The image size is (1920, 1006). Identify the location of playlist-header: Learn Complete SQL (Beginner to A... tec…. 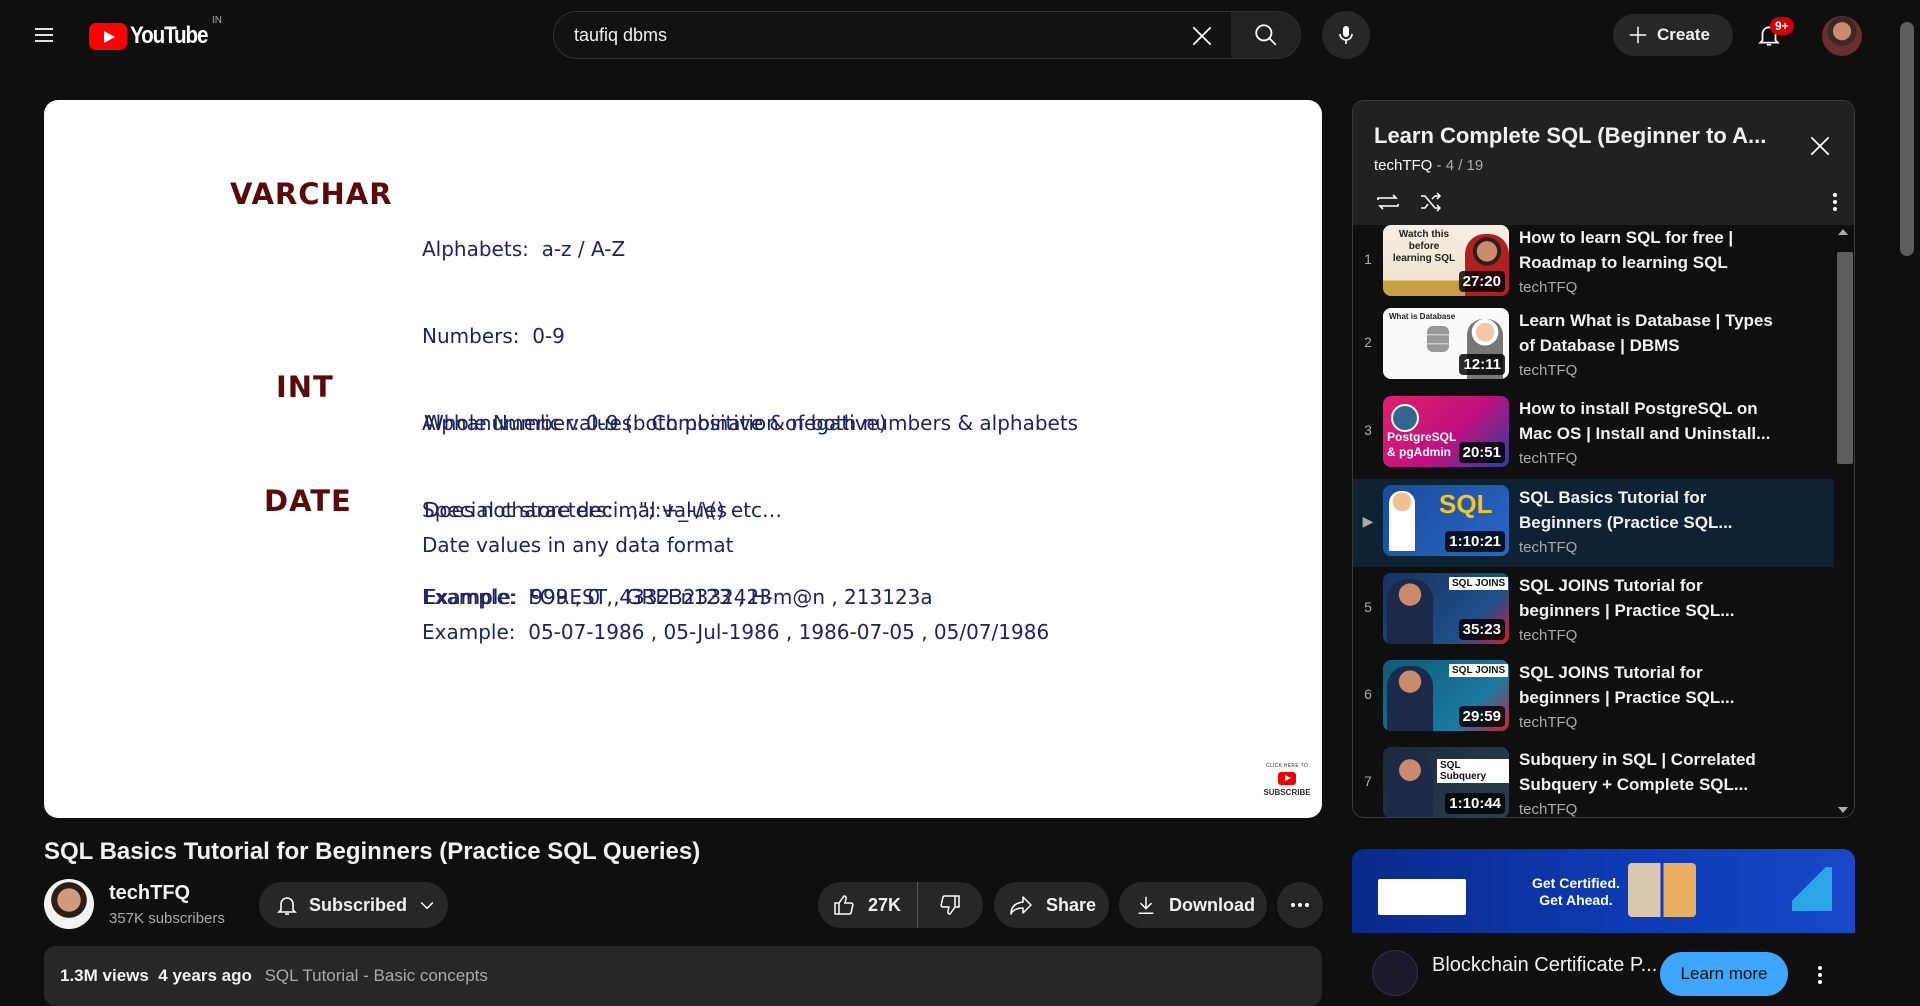
(1603, 163).